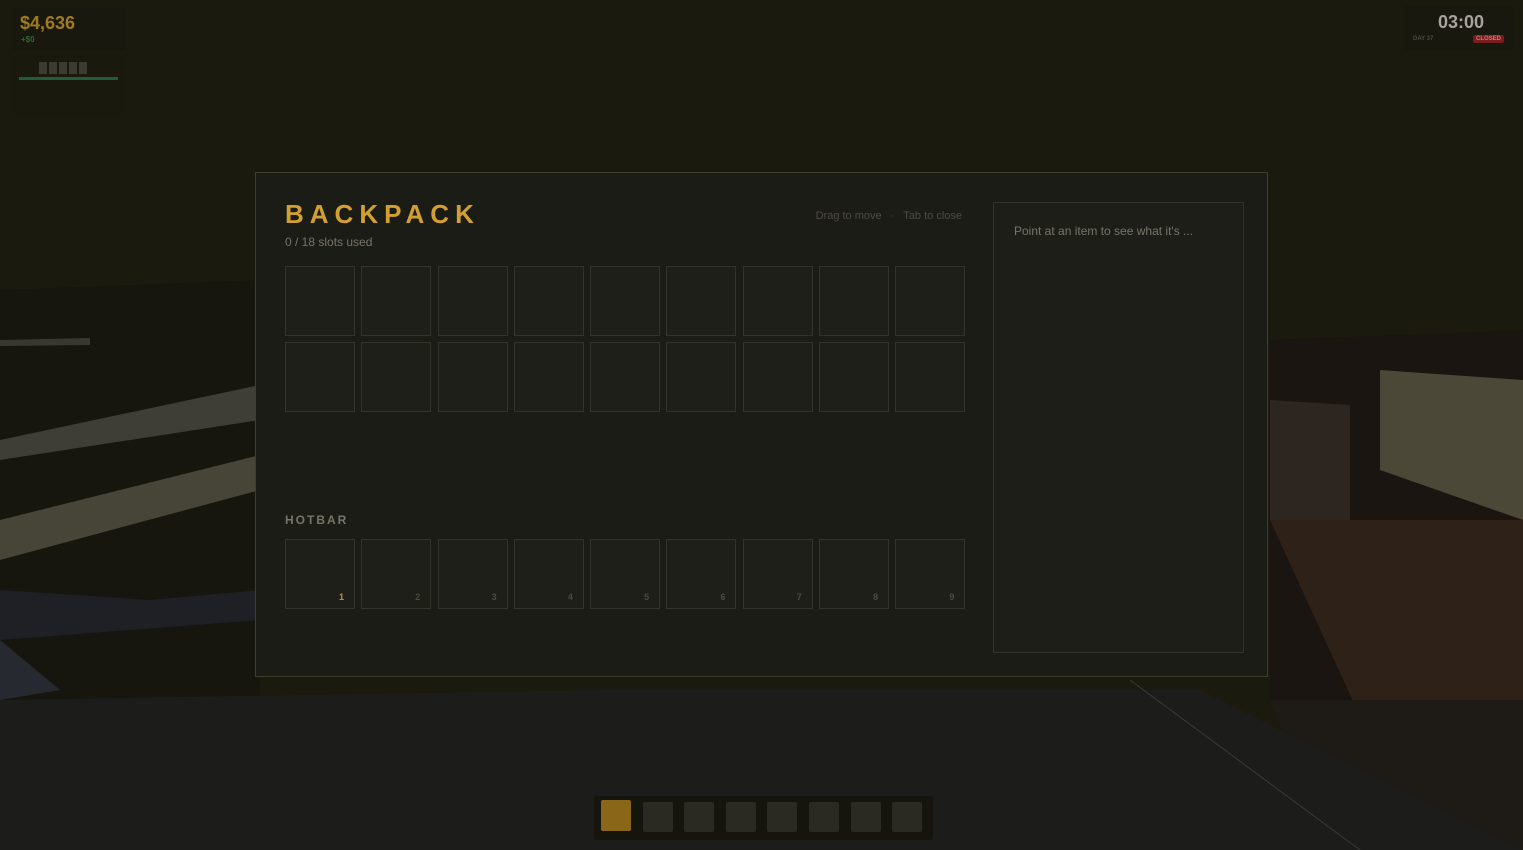 The height and width of the screenshot is (850, 1523). What do you see at coordinates (701, 574) in the screenshot?
I see `hotbar-slot: 6` at bounding box center [701, 574].